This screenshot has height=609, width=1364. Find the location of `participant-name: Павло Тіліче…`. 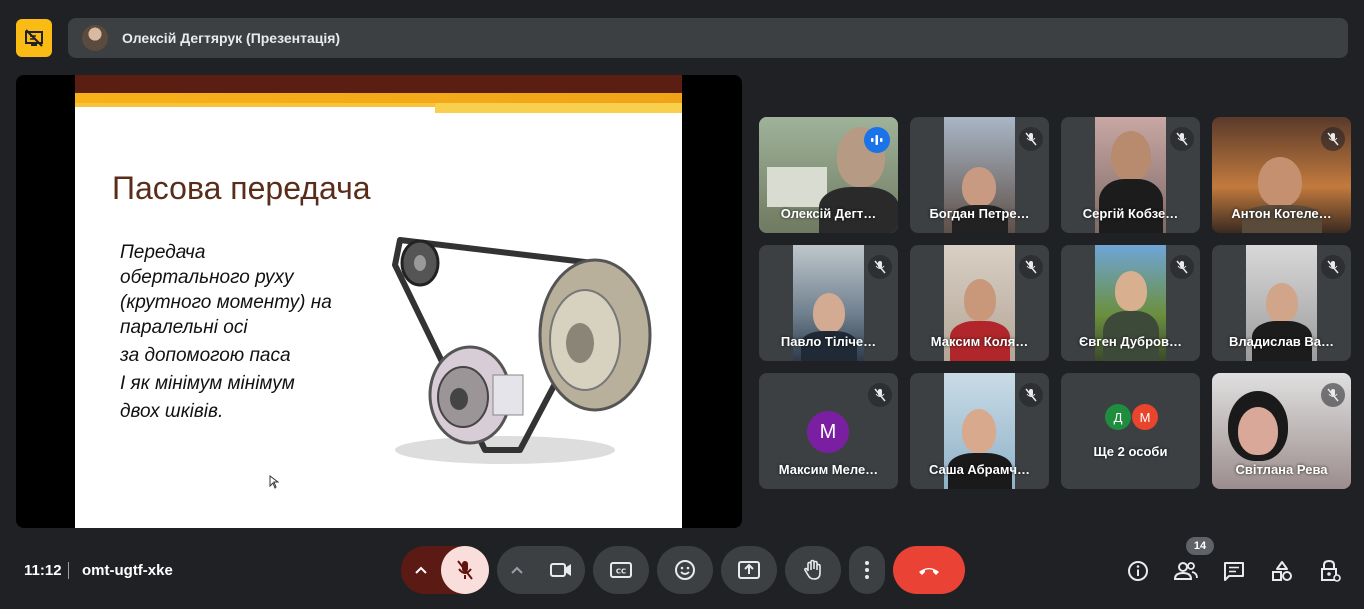

participant-name: Павло Тіліче… is located at coordinates (828, 341).